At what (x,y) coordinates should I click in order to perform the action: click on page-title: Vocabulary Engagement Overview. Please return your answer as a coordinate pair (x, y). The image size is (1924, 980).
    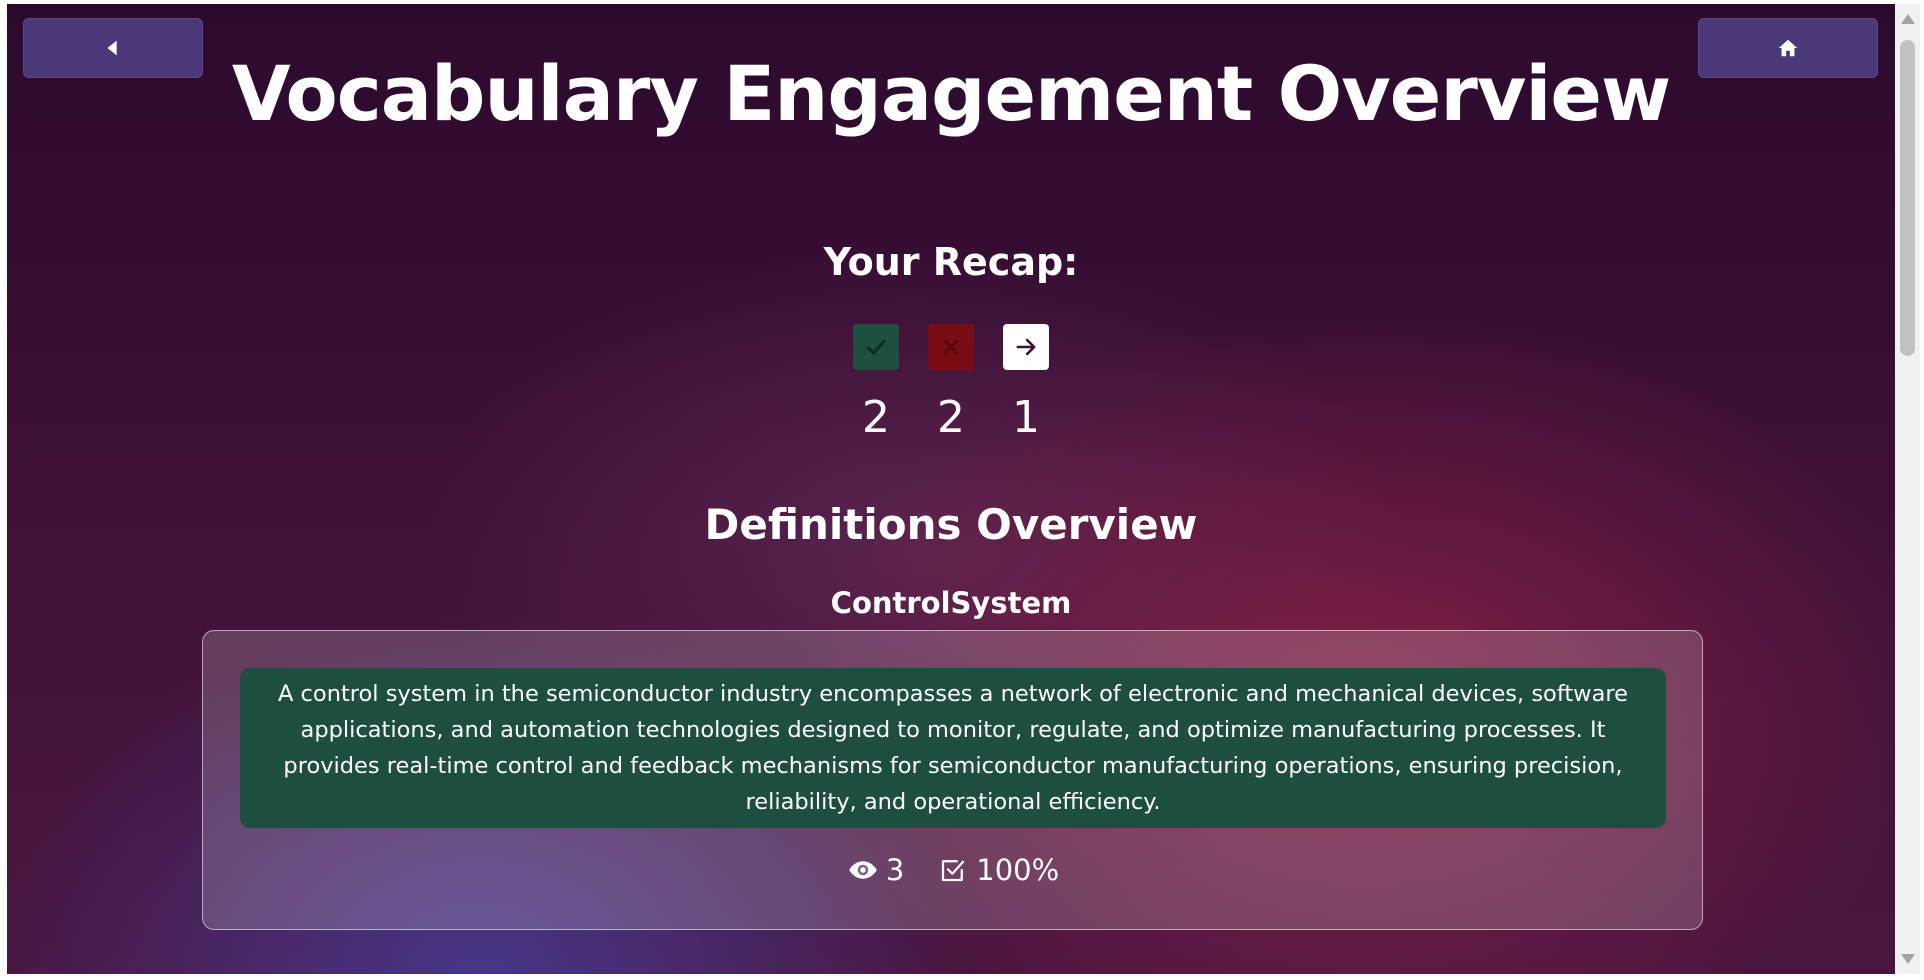
    Looking at the image, I should click on (951, 93).